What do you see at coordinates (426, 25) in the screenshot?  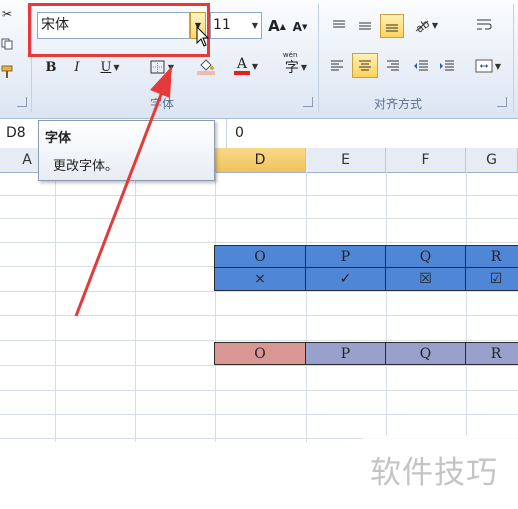 I see `orientation-button: ab ▼` at bounding box center [426, 25].